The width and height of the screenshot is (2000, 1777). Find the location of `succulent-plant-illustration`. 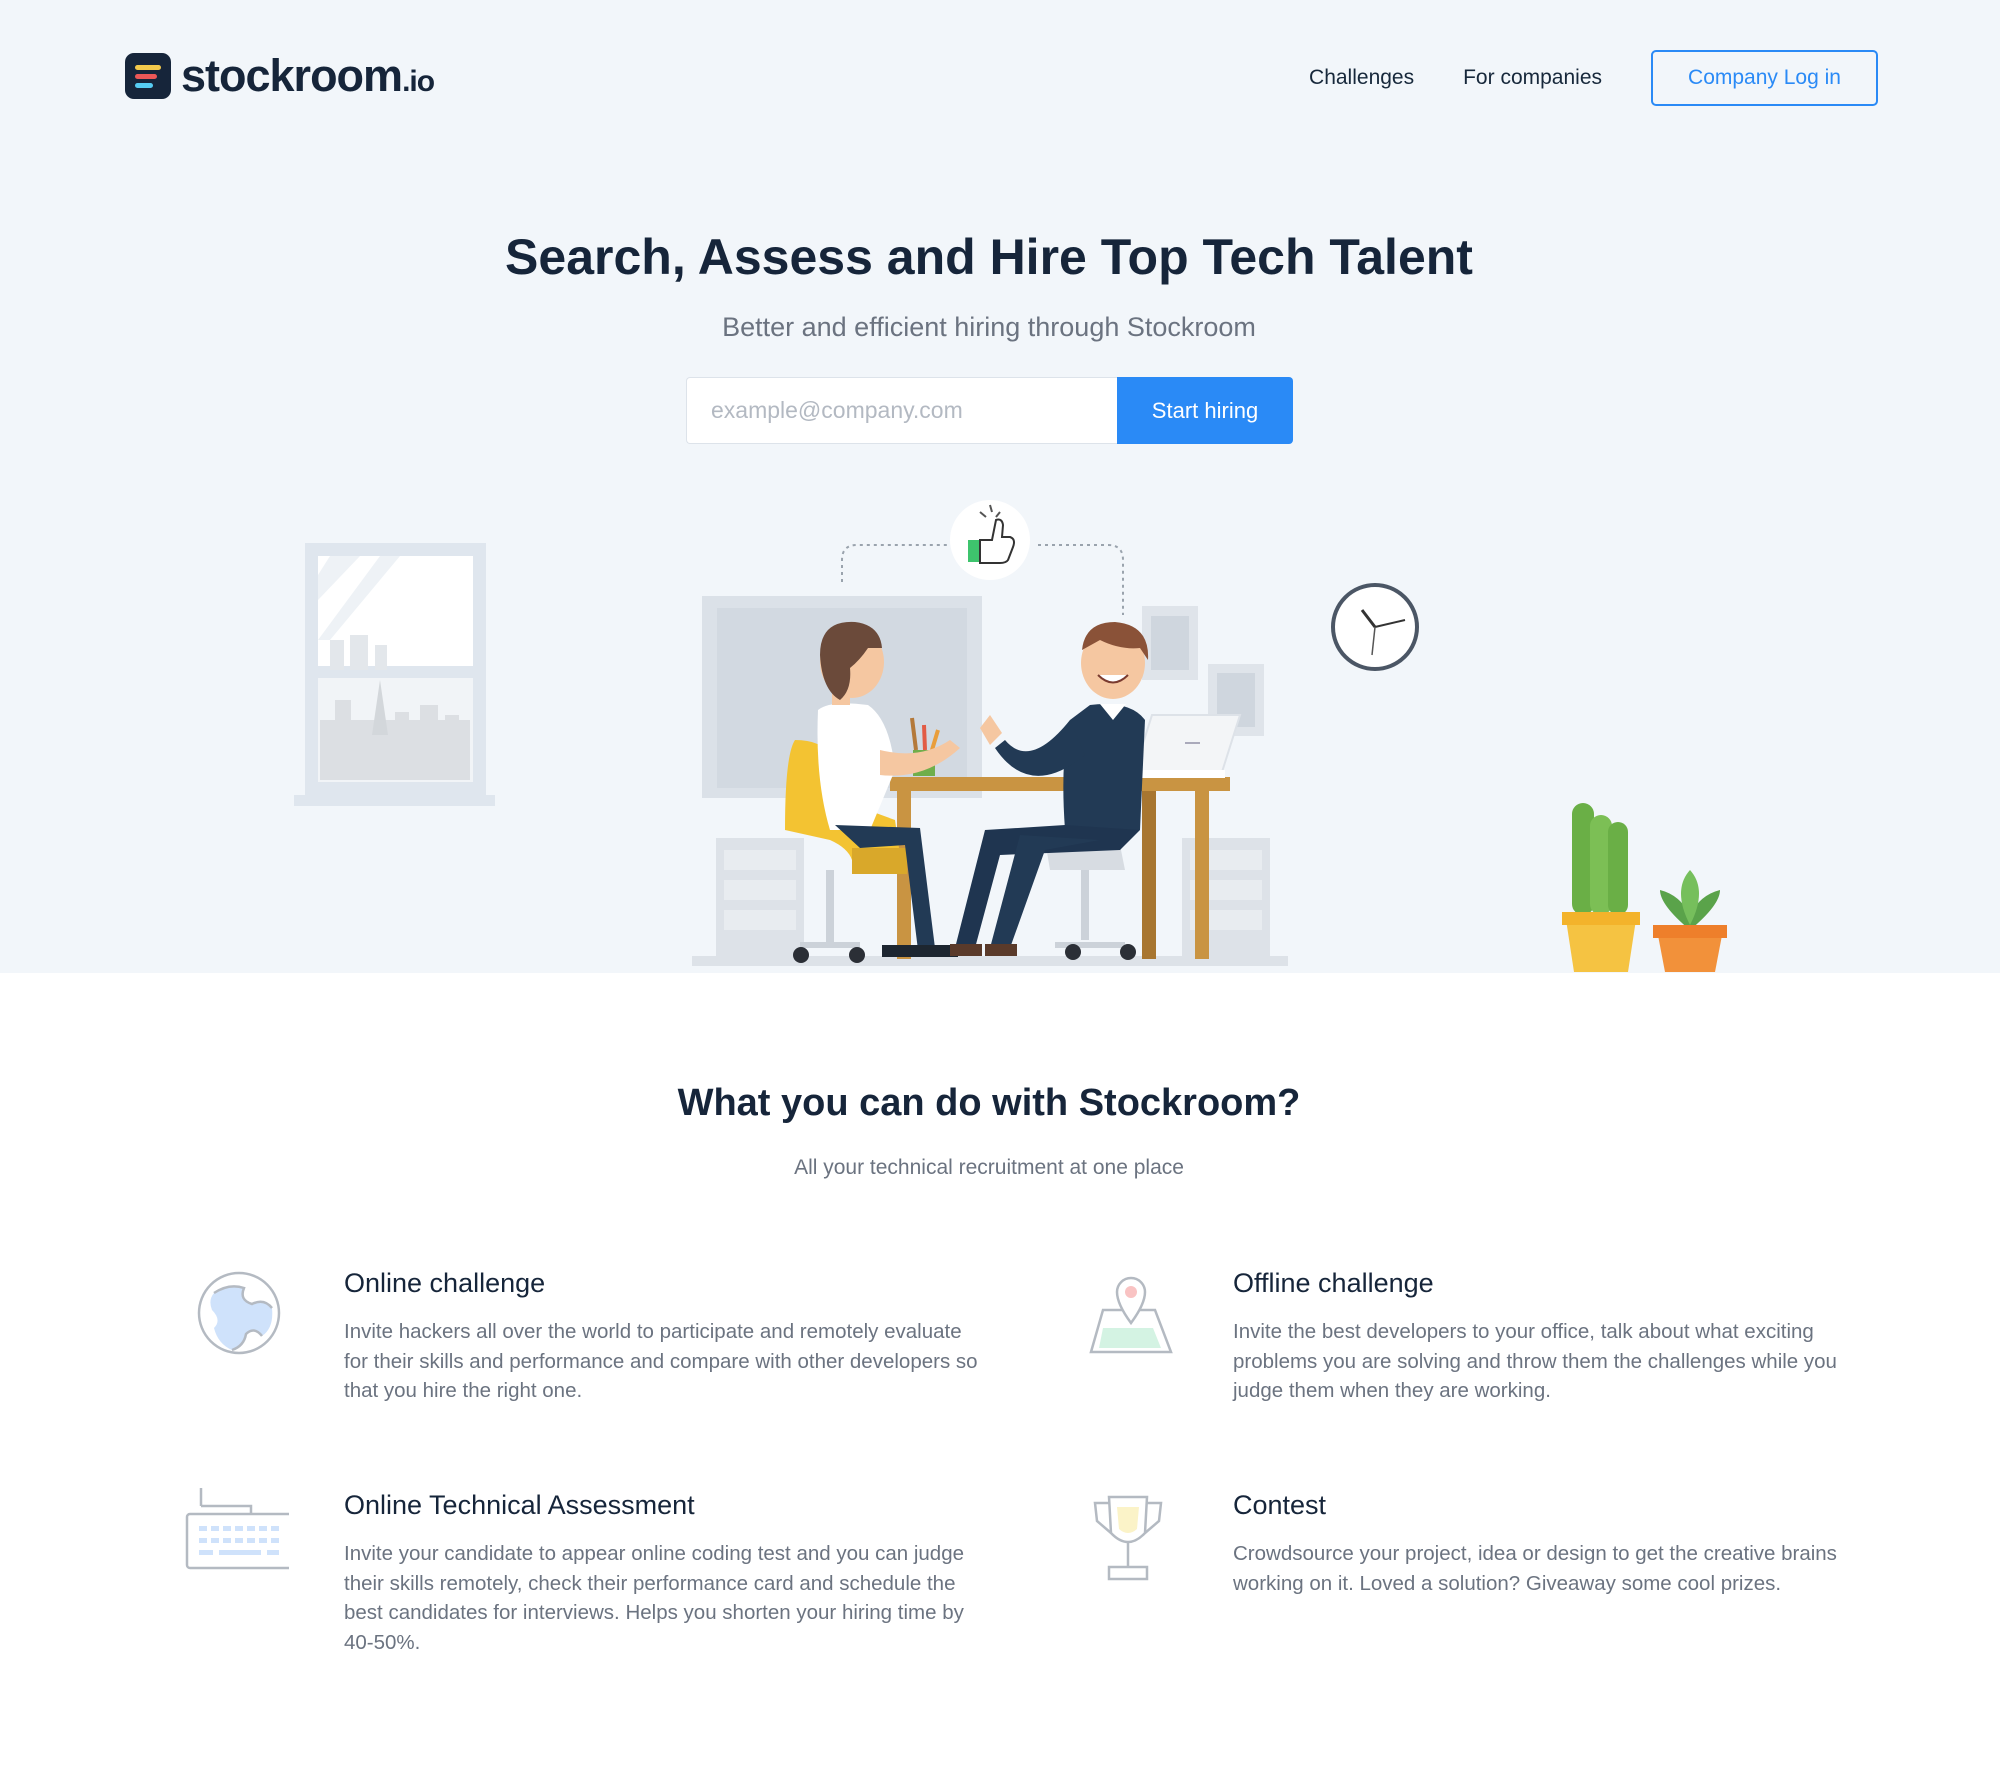

succulent-plant-illustration is located at coordinates (1690, 921).